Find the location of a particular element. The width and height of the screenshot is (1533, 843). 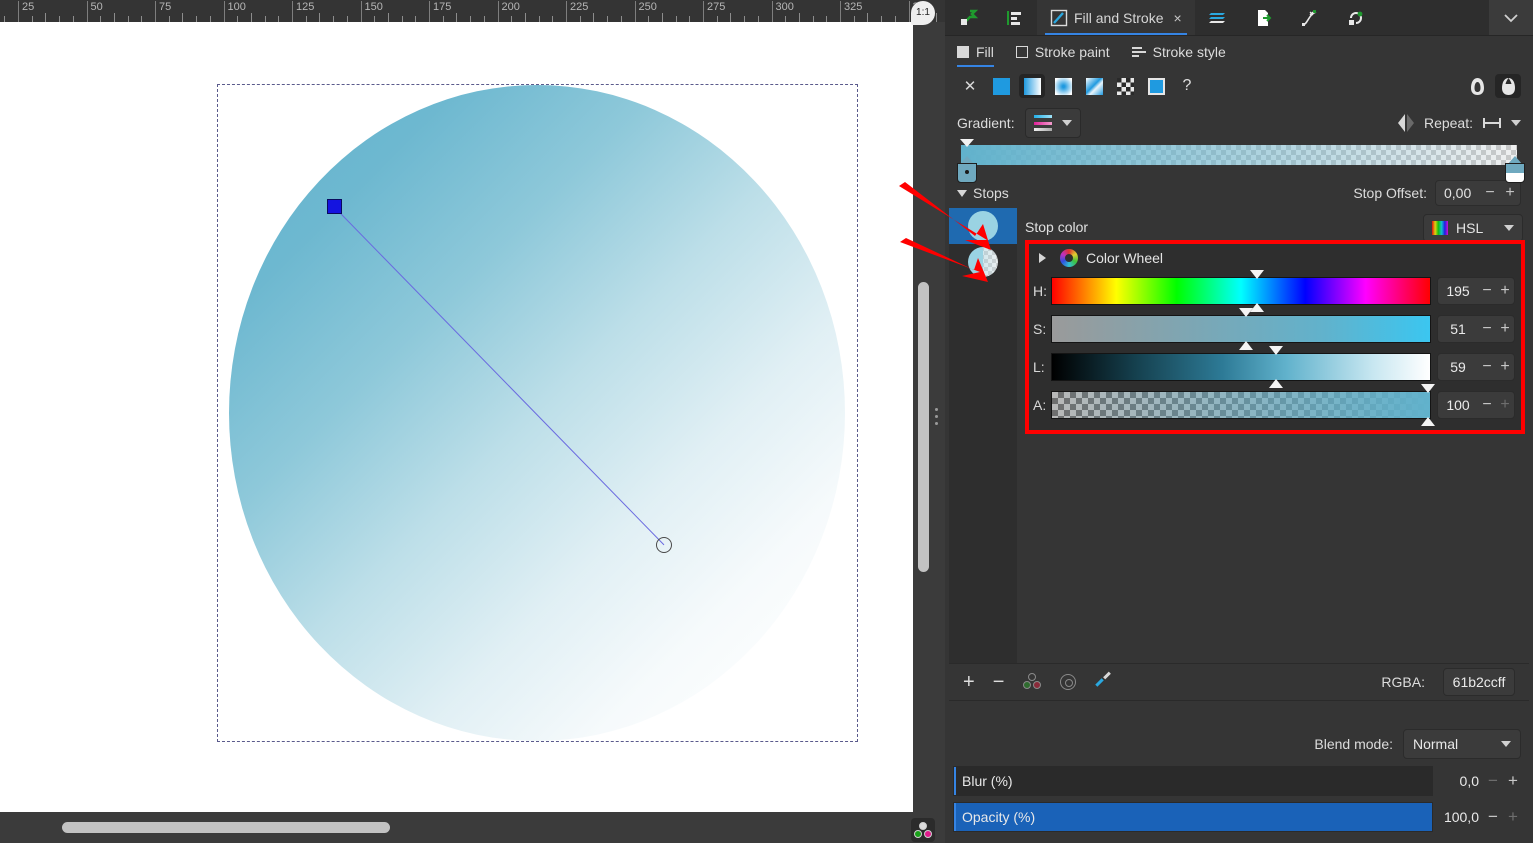

path-effects-tab is located at coordinates (1310, 18).